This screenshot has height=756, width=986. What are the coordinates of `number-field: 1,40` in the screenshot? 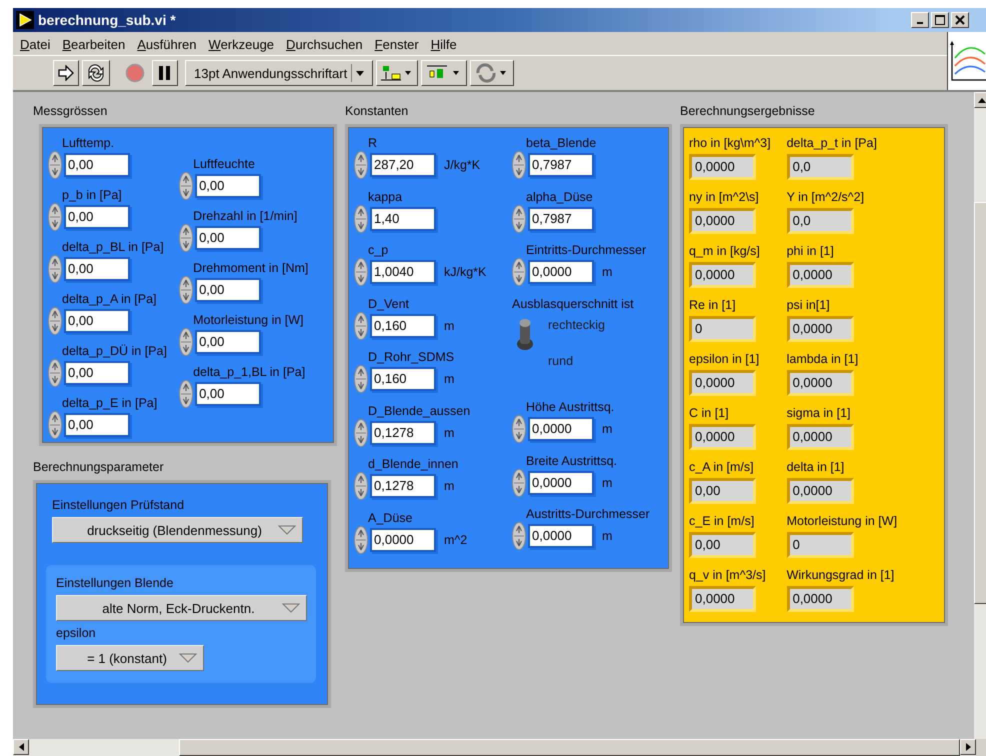 It's located at (403, 218).